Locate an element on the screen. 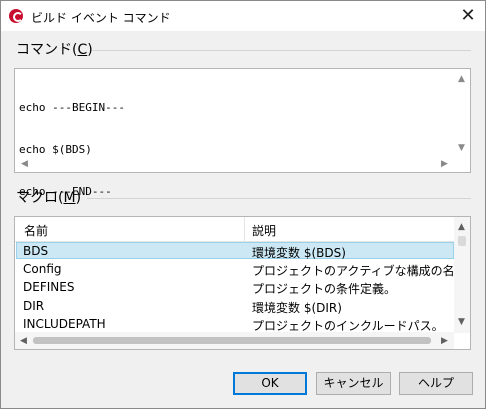  macro-row: DIR 環境変数 $(DIR) is located at coordinates (235, 306).